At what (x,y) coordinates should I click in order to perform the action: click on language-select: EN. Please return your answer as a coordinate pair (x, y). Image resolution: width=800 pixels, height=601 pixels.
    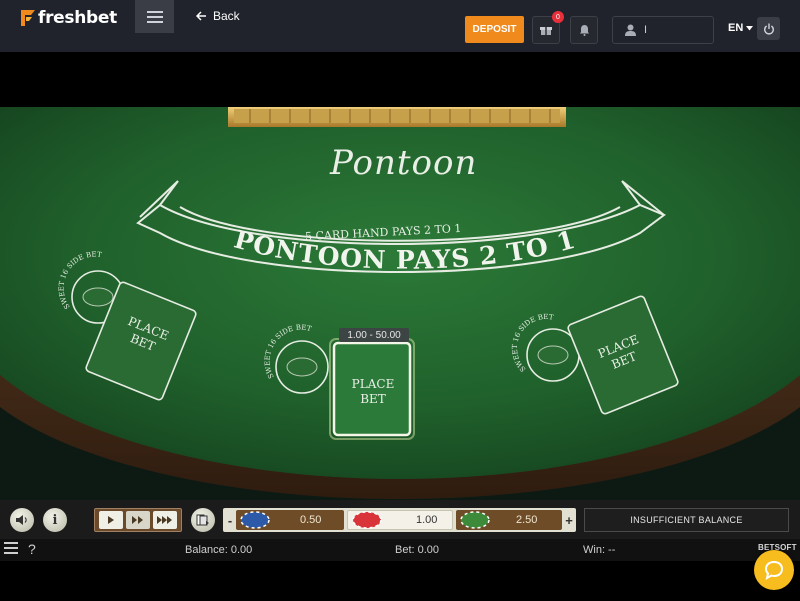
    Looking at the image, I should click on (741, 28).